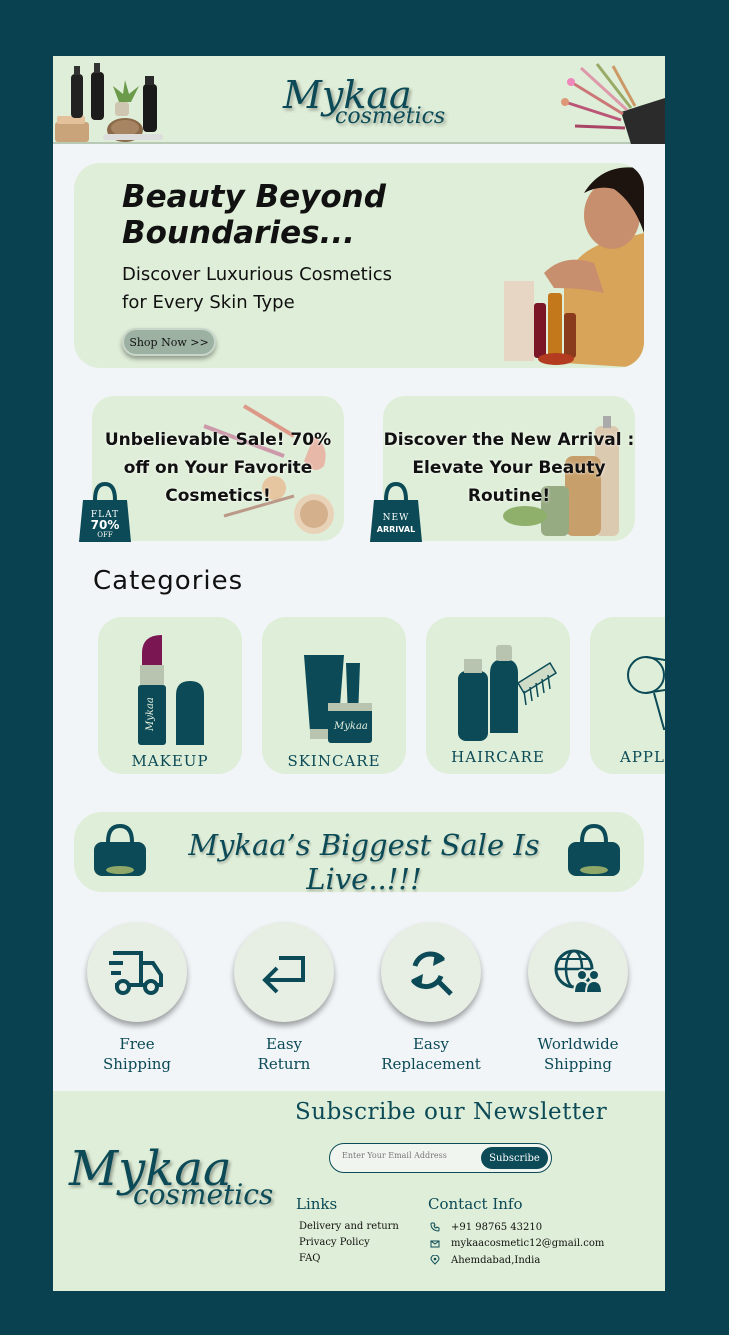 This screenshot has height=1335, width=729. I want to click on footer-links: Delivery and return Privacy Policy FAQ, so click(349, 1243).